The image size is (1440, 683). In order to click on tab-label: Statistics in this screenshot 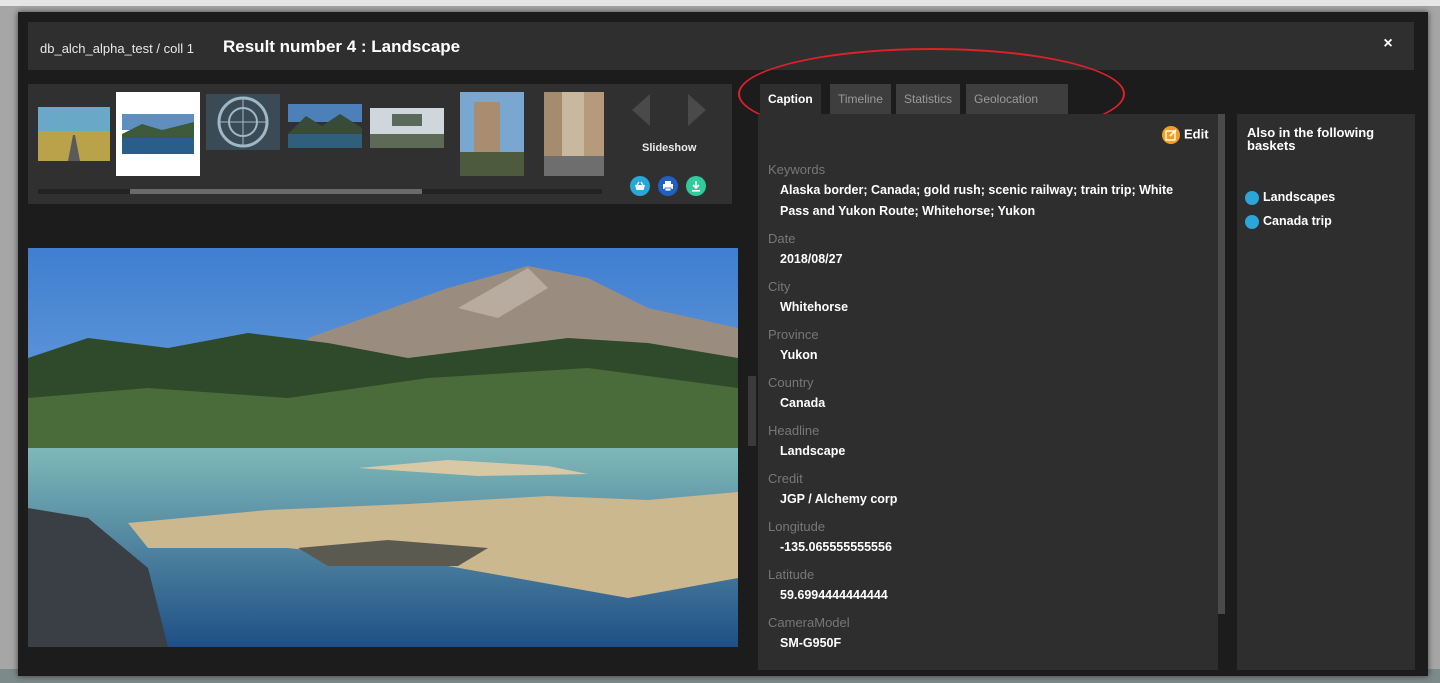, I will do `click(928, 99)`.